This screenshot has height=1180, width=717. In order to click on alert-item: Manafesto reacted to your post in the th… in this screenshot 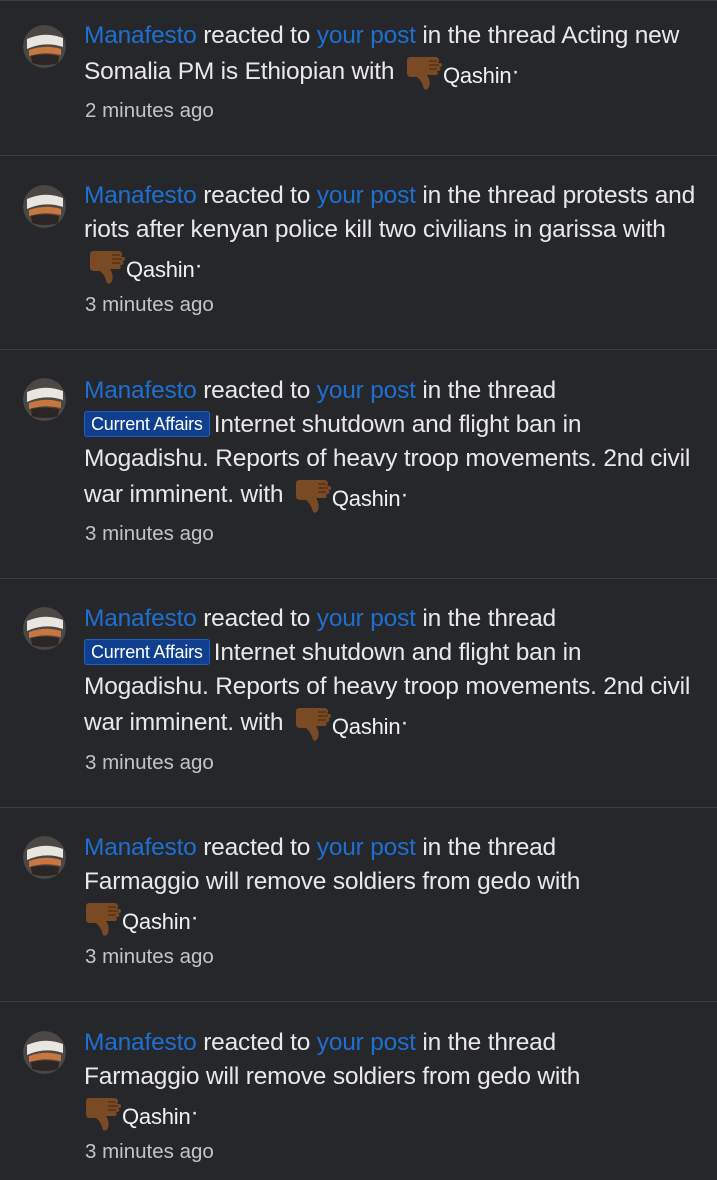, I will do `click(358, 78)`.